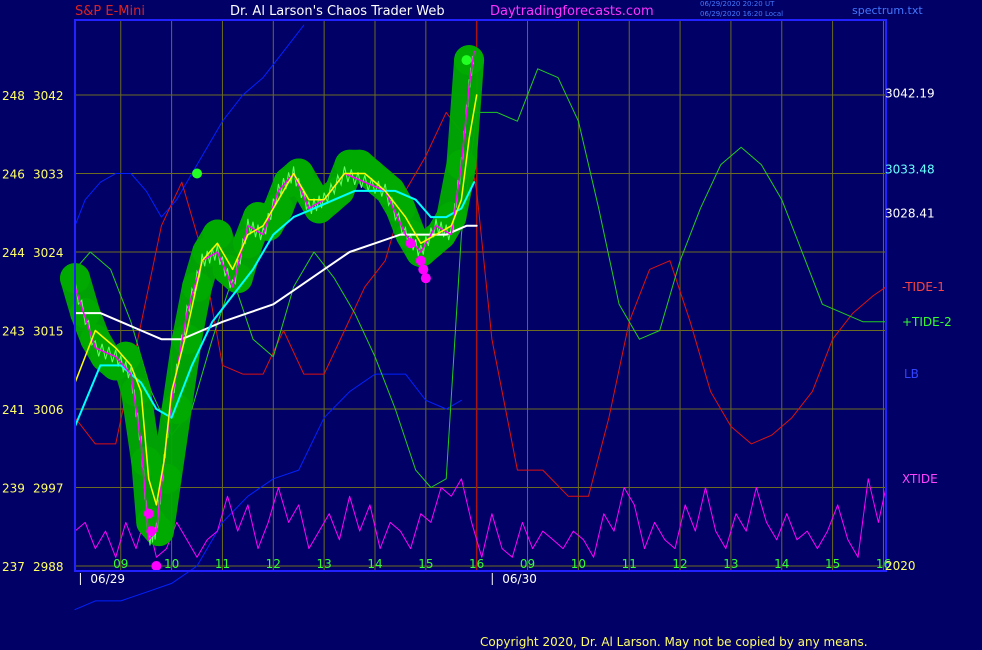  I want to click on y-tick-alt-label: 246, so click(13, 175).